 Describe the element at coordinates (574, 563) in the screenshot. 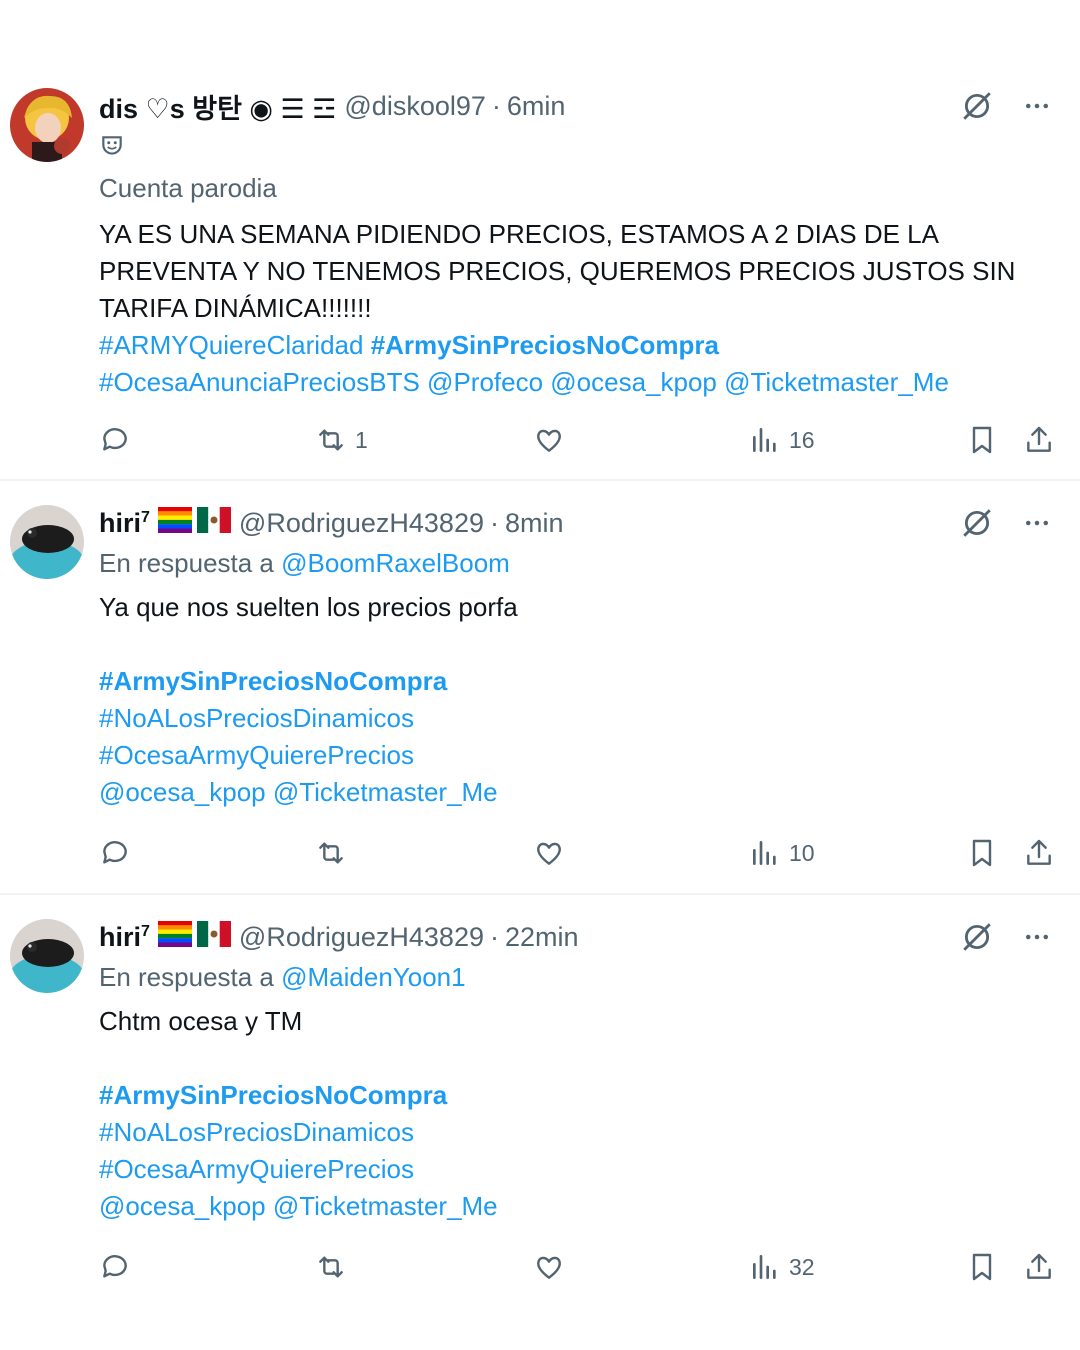

I see `reply-context: En respuesta a @BoomRaxelBoom` at that location.